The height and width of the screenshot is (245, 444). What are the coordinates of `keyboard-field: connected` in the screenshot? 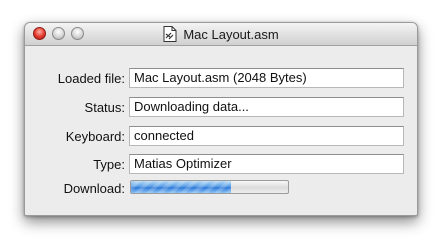 It's located at (266, 136).